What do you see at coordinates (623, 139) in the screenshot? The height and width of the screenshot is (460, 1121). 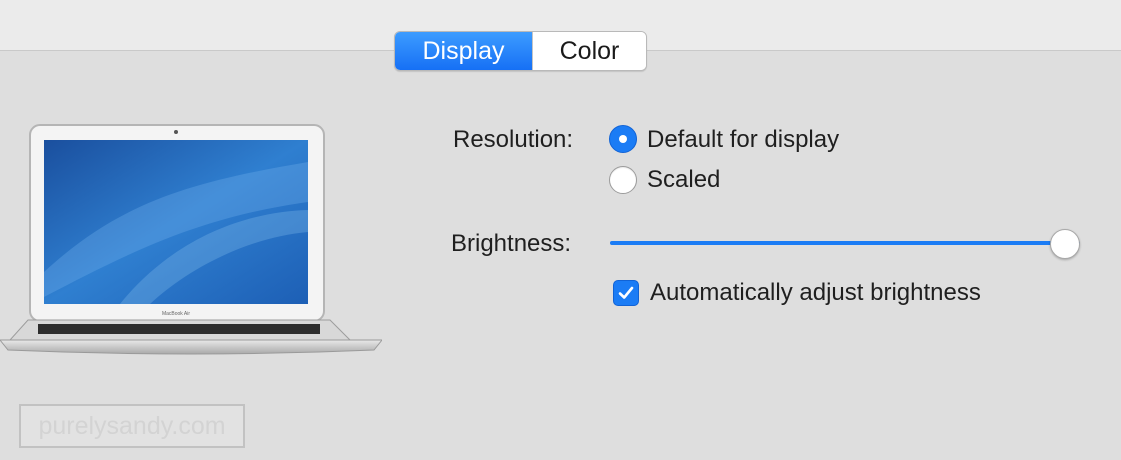 I see `radio-default-for-display` at bounding box center [623, 139].